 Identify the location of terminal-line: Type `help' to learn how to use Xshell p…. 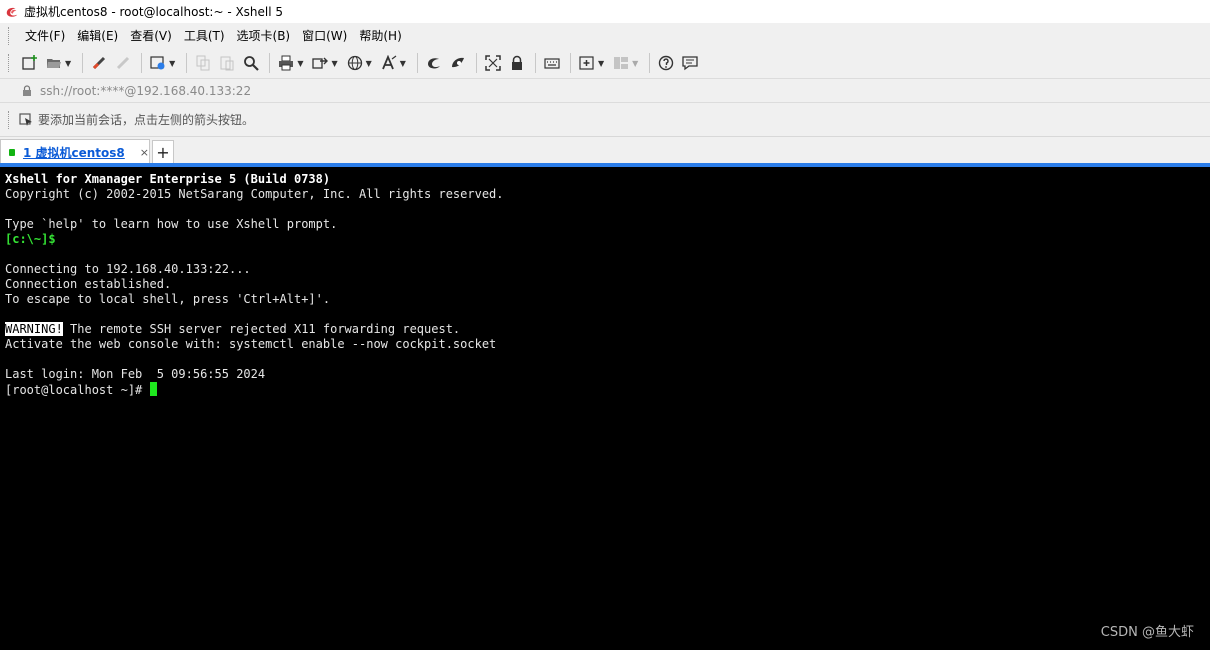
(171, 224).